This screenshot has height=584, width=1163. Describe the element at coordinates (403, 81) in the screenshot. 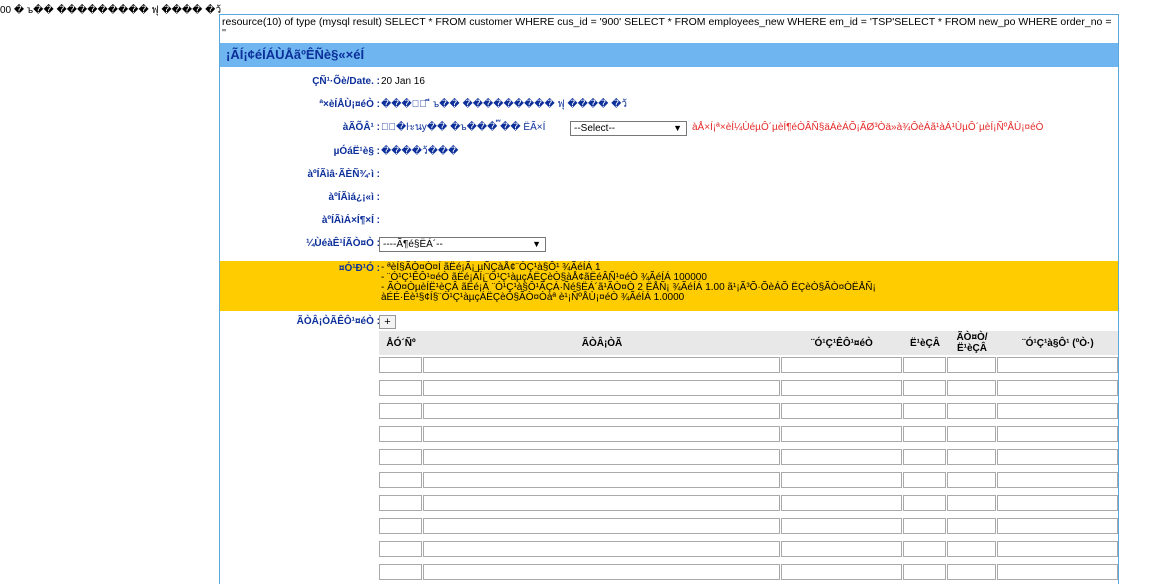

I see `date-value: 20 Jan 16` at that location.